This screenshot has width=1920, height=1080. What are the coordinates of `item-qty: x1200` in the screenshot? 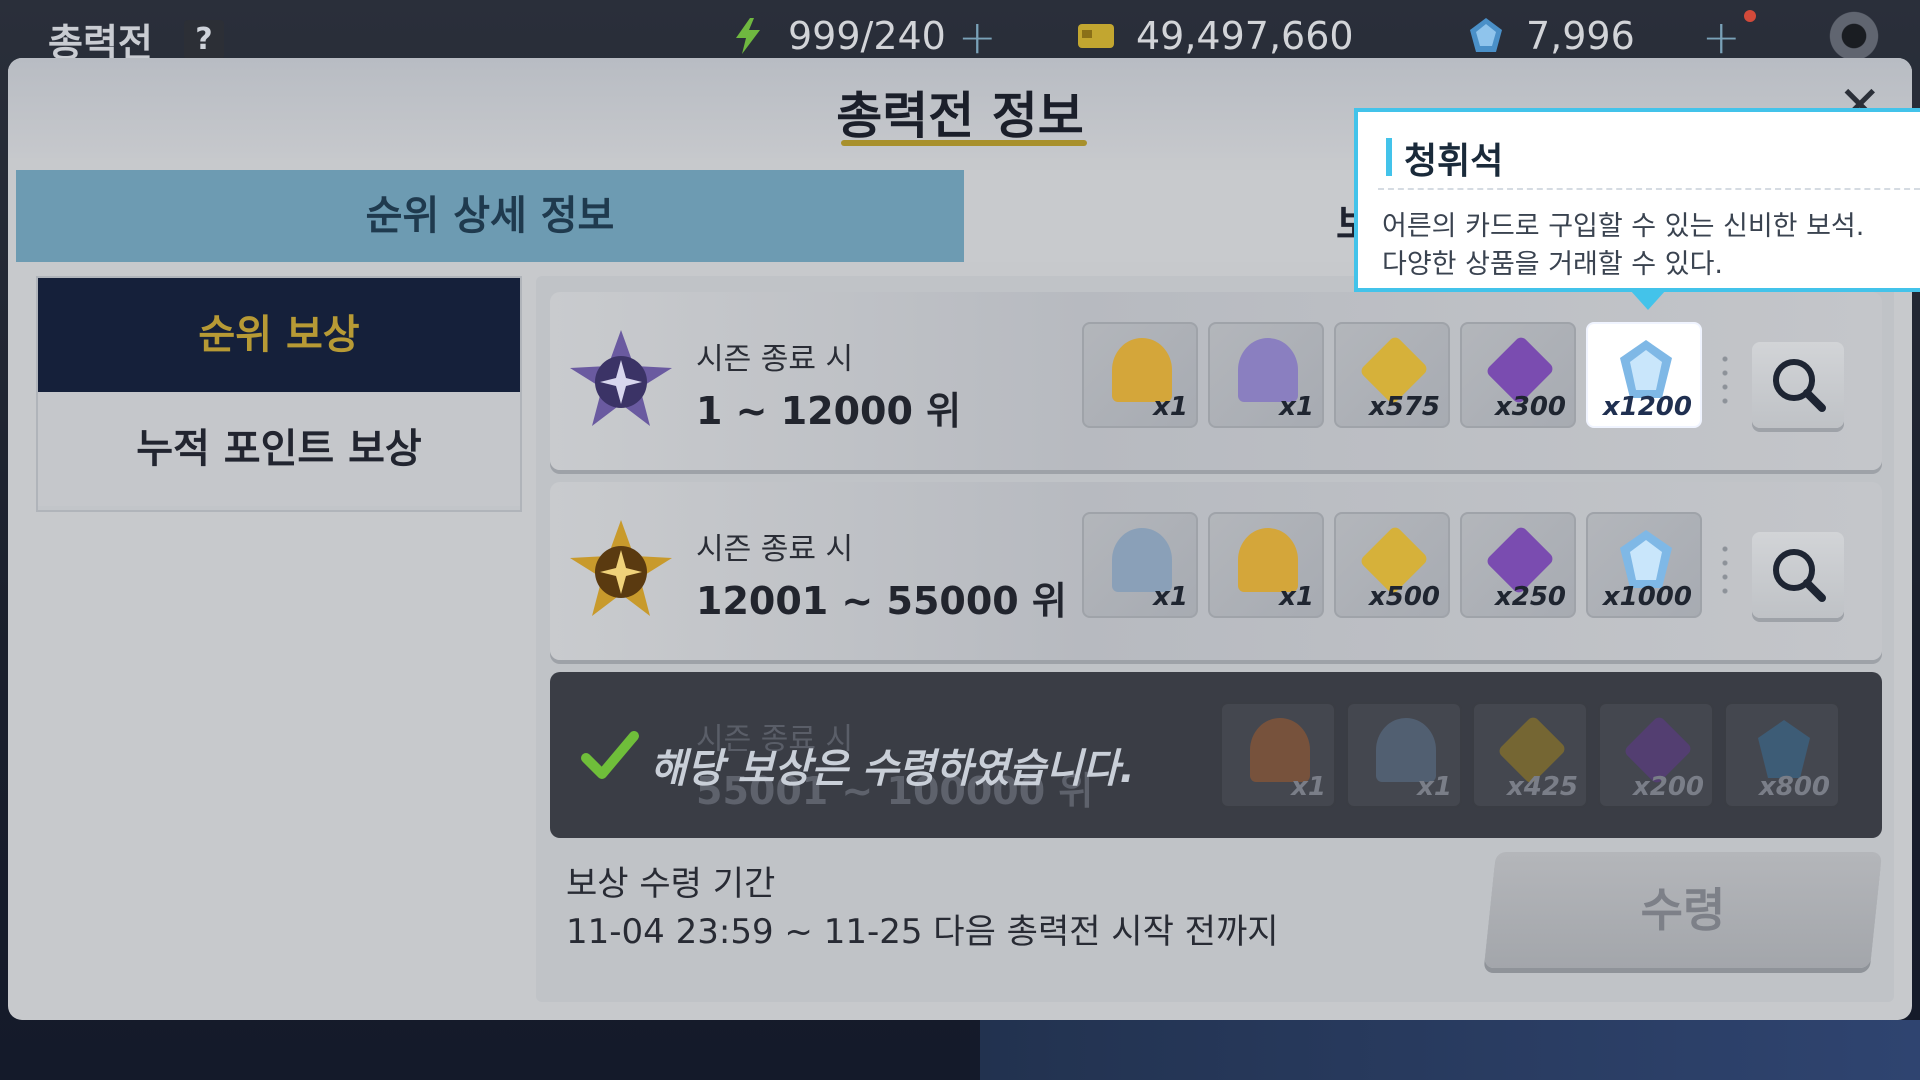 It's located at (1647, 407).